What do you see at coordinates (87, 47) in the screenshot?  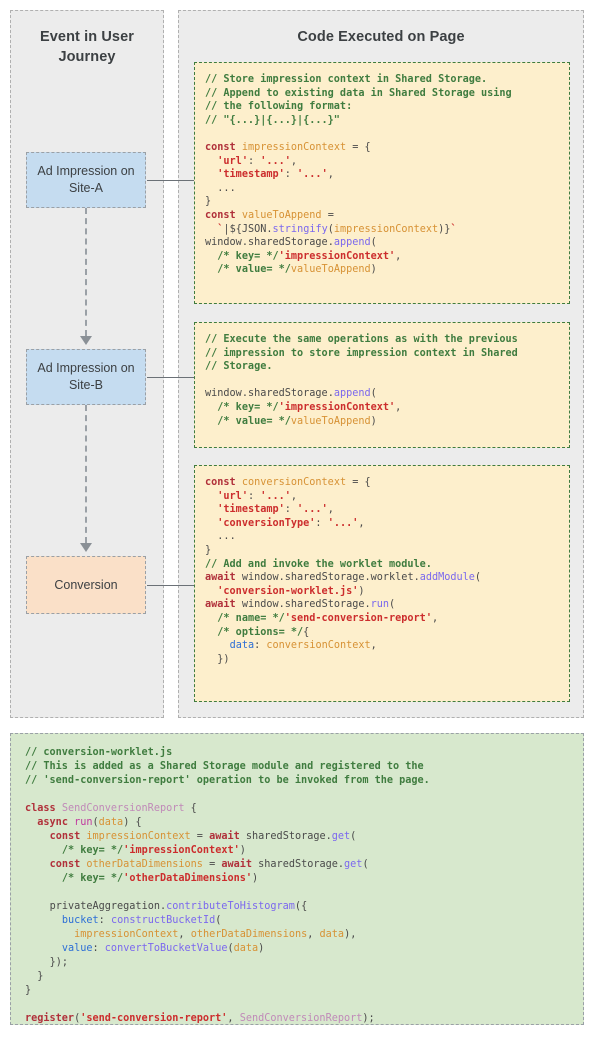 I see `panel-left-title: Event in User Journey` at bounding box center [87, 47].